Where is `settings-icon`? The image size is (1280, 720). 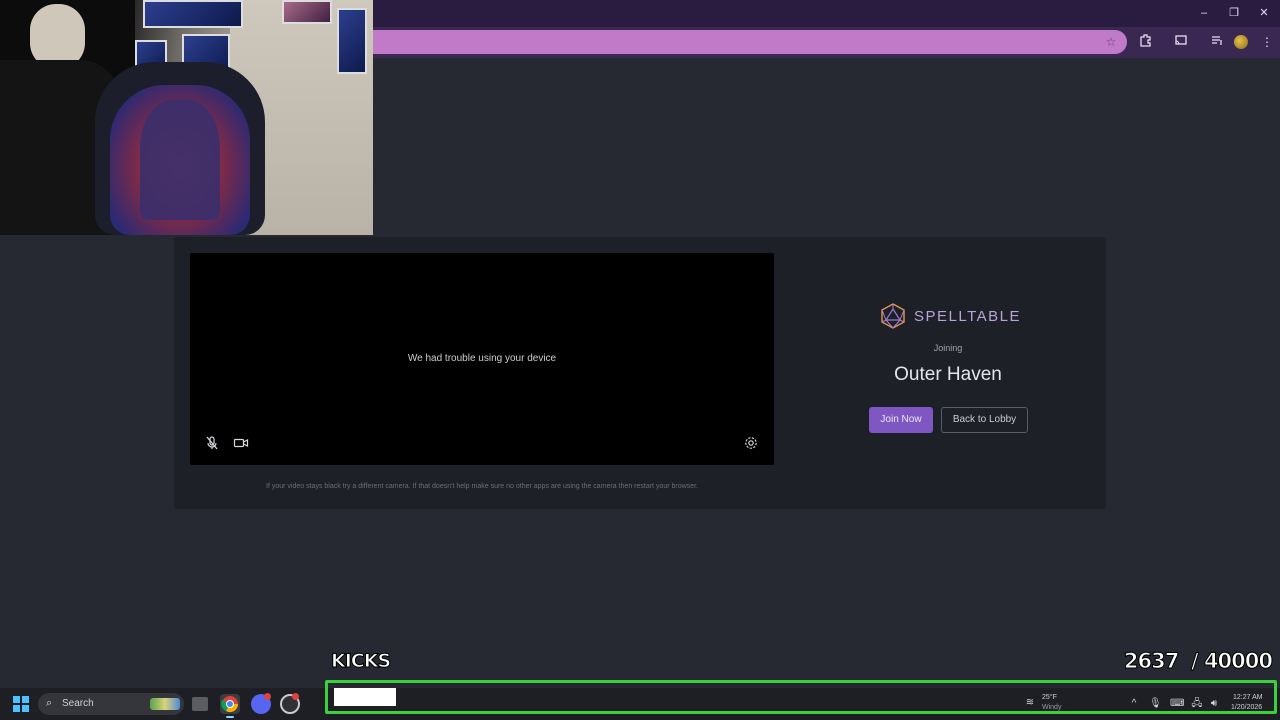 settings-icon is located at coordinates (751, 443).